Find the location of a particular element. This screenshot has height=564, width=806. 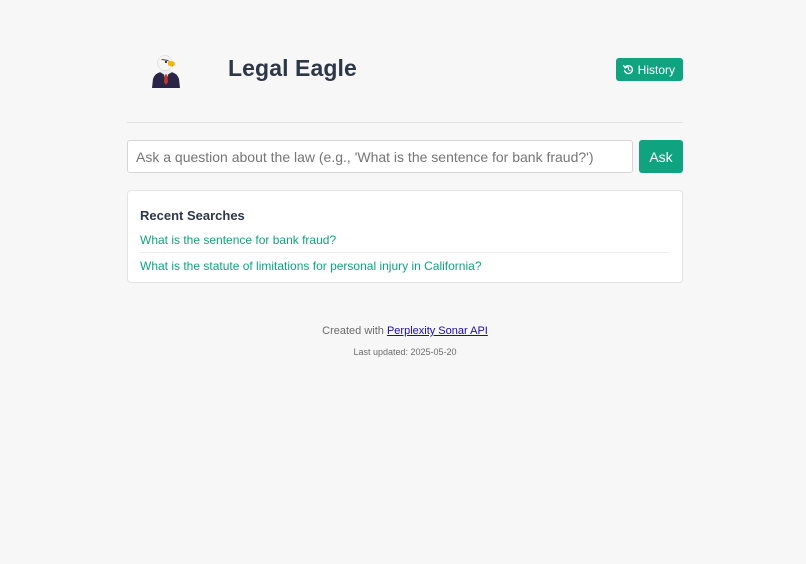

page-title: Legal Eagle is located at coordinates (292, 68).